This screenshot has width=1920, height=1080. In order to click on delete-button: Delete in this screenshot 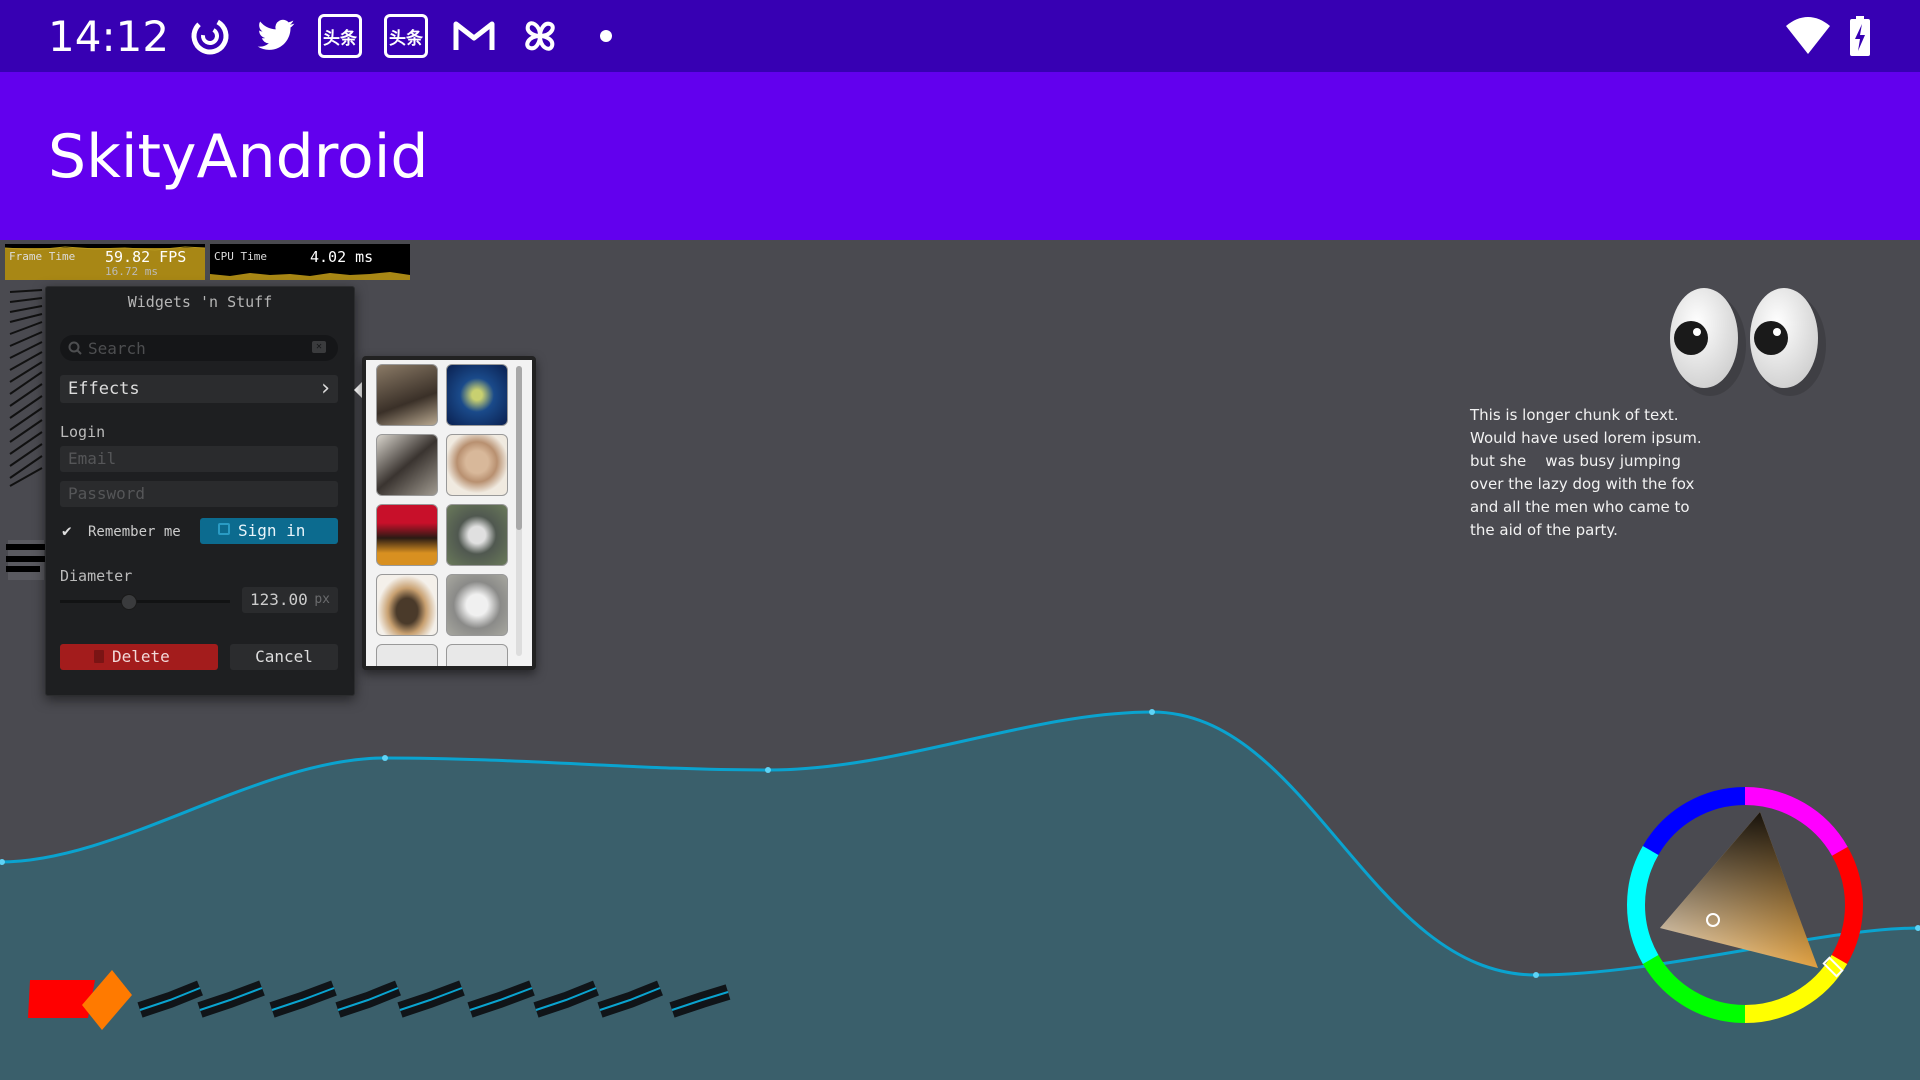, I will do `click(139, 657)`.